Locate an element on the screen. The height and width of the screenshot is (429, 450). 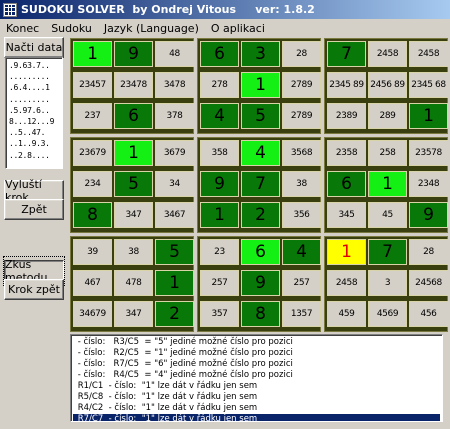
sudoku-cell: 289 is located at coordinates (387, 116).